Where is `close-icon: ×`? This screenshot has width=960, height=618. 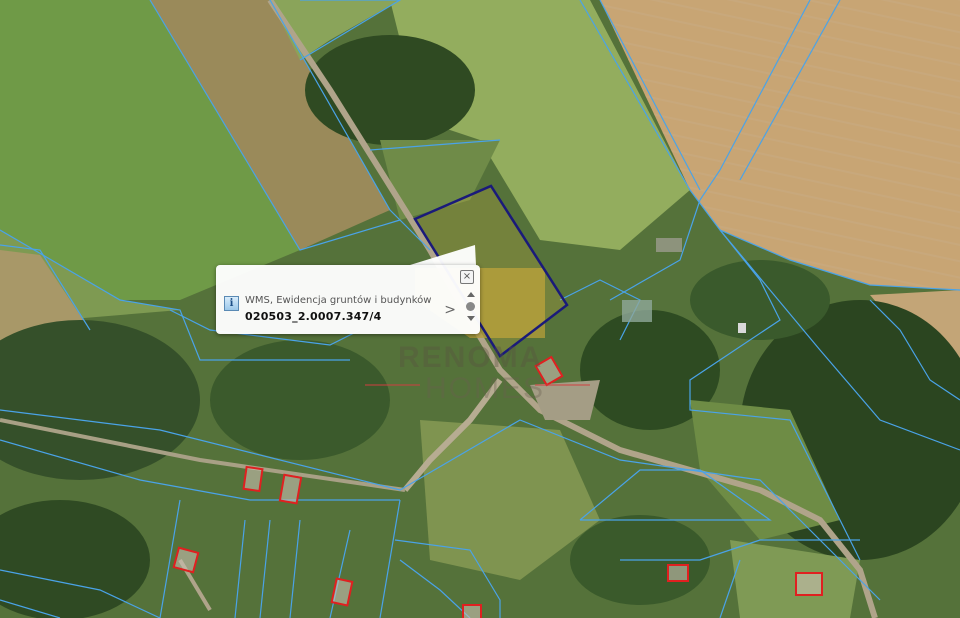
close-icon: × is located at coordinates (467, 277).